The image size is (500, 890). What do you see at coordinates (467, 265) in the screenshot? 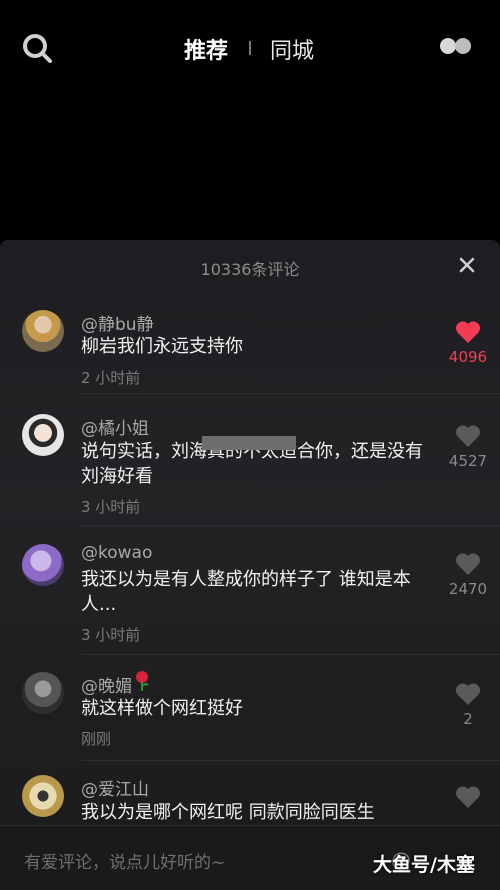
I see `close-icon` at bounding box center [467, 265].